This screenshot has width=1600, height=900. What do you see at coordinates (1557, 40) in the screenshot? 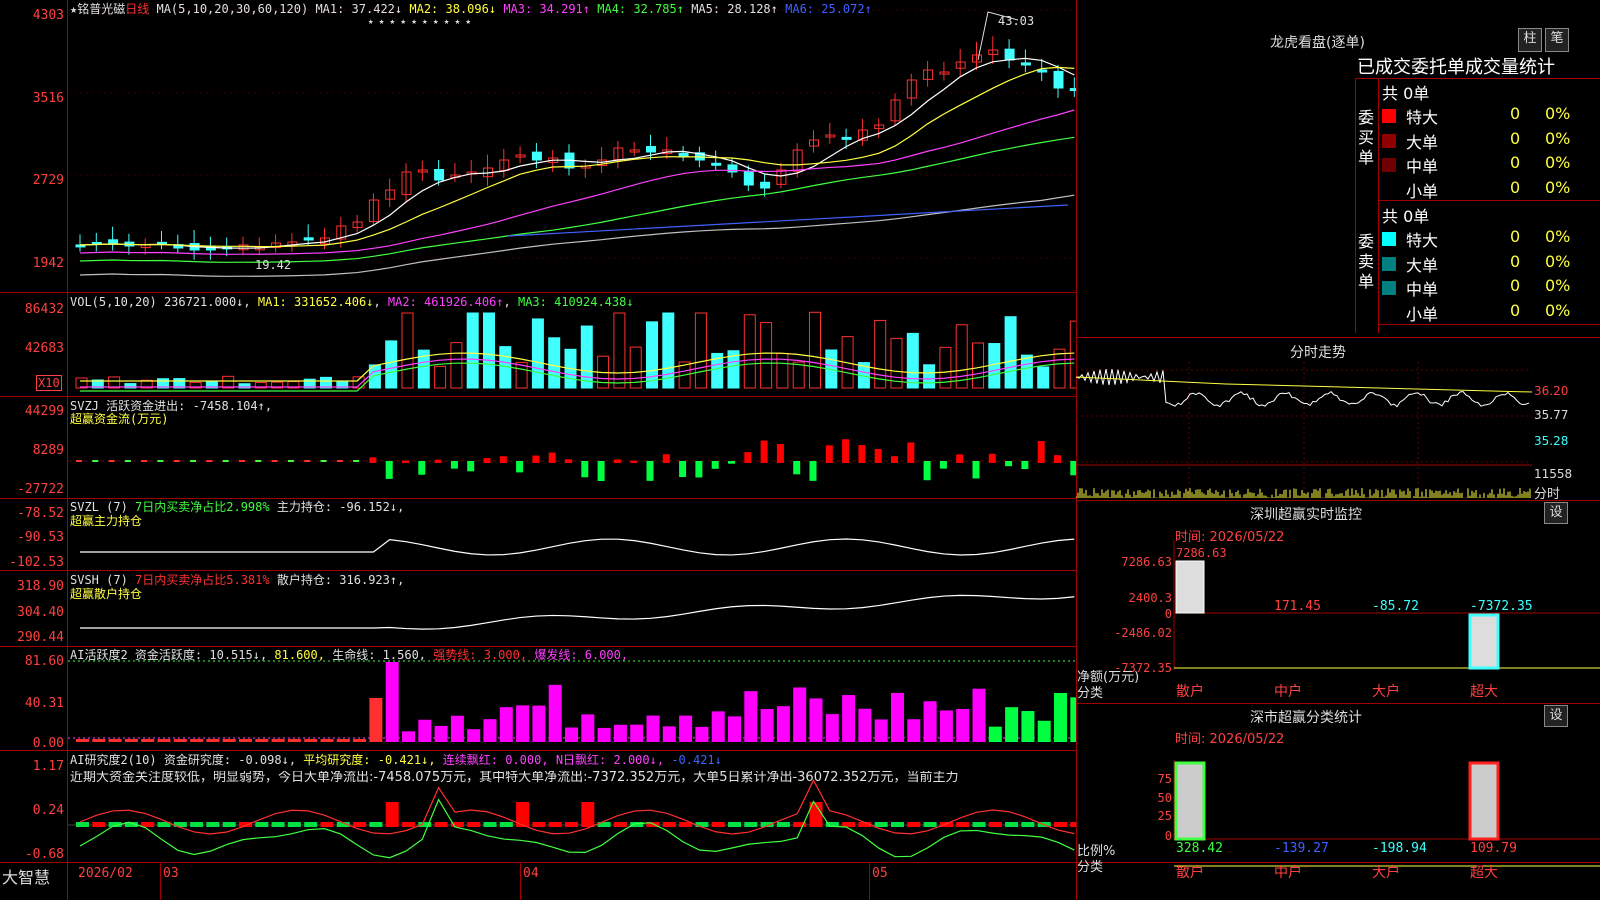
I see `tick-mode-button: 笔` at bounding box center [1557, 40].